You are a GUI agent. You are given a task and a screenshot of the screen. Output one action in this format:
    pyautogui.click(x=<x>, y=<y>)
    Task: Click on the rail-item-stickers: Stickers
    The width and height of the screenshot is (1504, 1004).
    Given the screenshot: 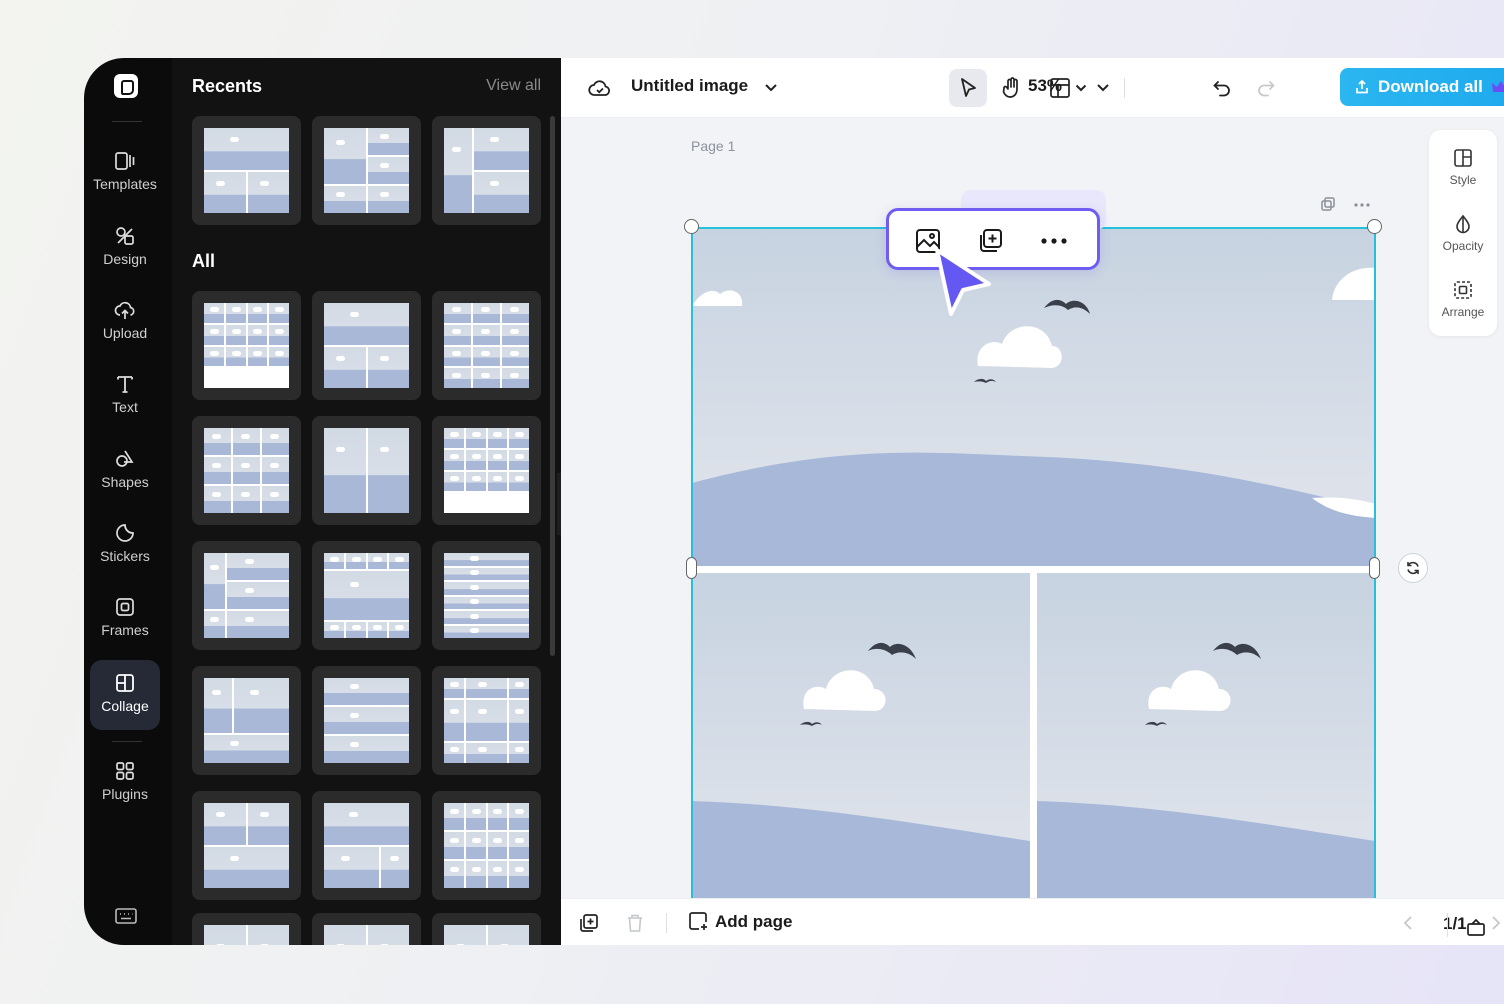 What is the action you would take?
    pyautogui.click(x=125, y=545)
    